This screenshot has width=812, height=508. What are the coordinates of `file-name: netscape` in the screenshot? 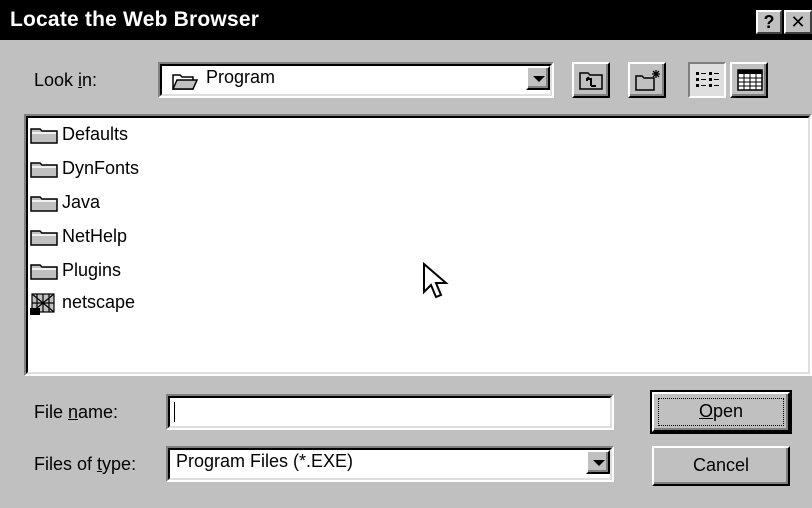 It's located at (99, 302).